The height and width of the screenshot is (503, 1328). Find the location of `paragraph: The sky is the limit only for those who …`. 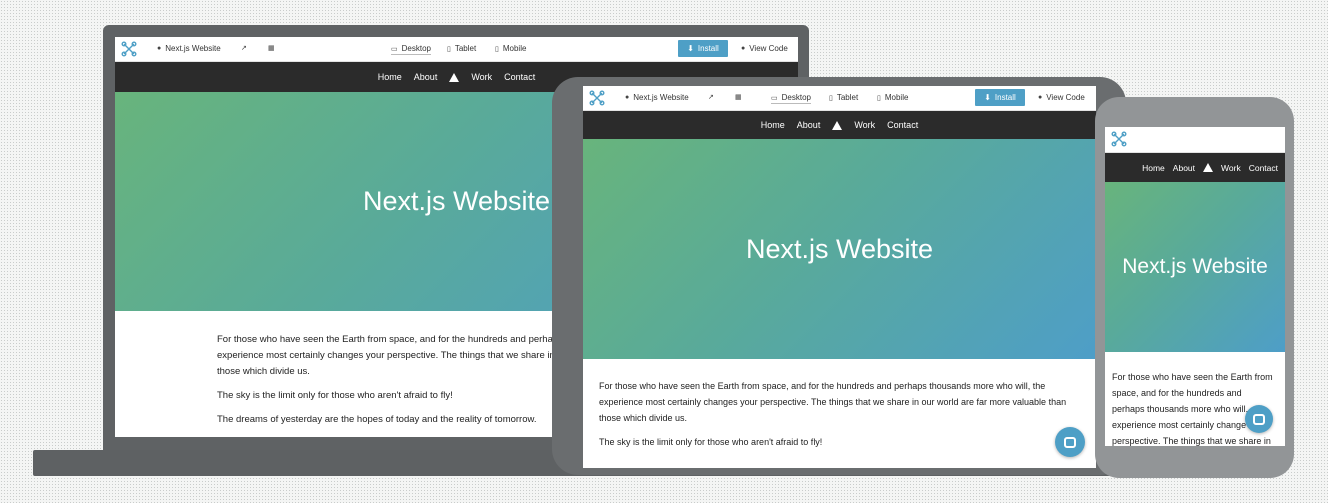

paragraph: The sky is the limit only for those who … is located at coordinates (711, 442).